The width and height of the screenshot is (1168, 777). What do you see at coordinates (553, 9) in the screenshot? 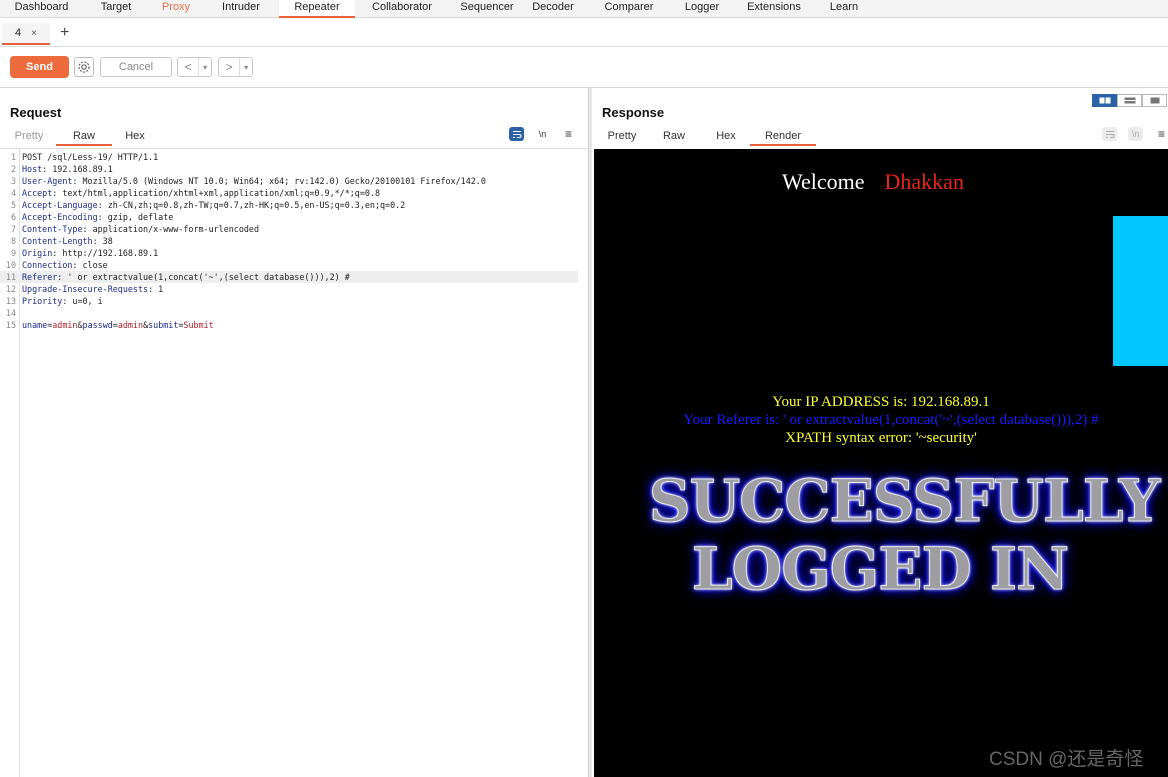
I see `nav-decoder: Decoder` at bounding box center [553, 9].